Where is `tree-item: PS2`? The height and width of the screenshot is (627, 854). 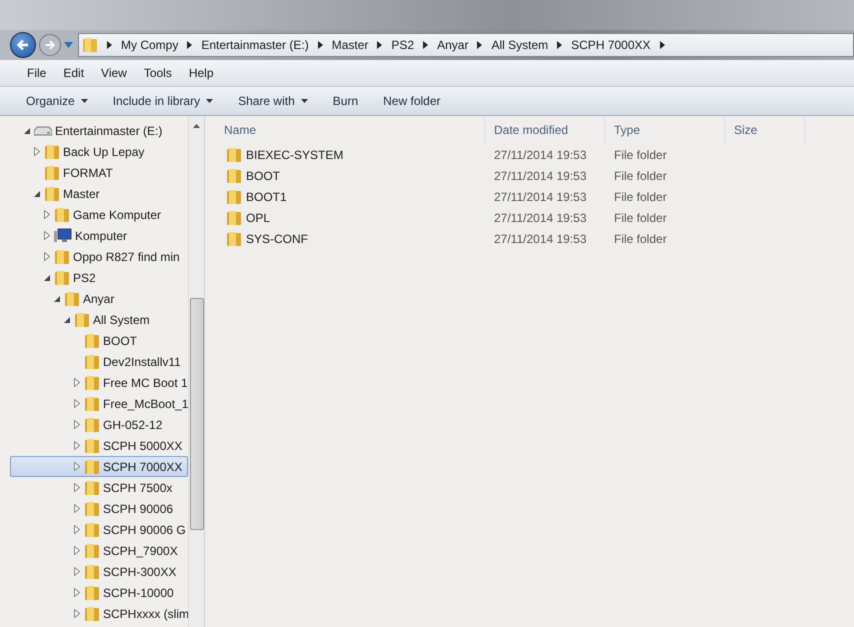 tree-item: PS2 is located at coordinates (94, 277).